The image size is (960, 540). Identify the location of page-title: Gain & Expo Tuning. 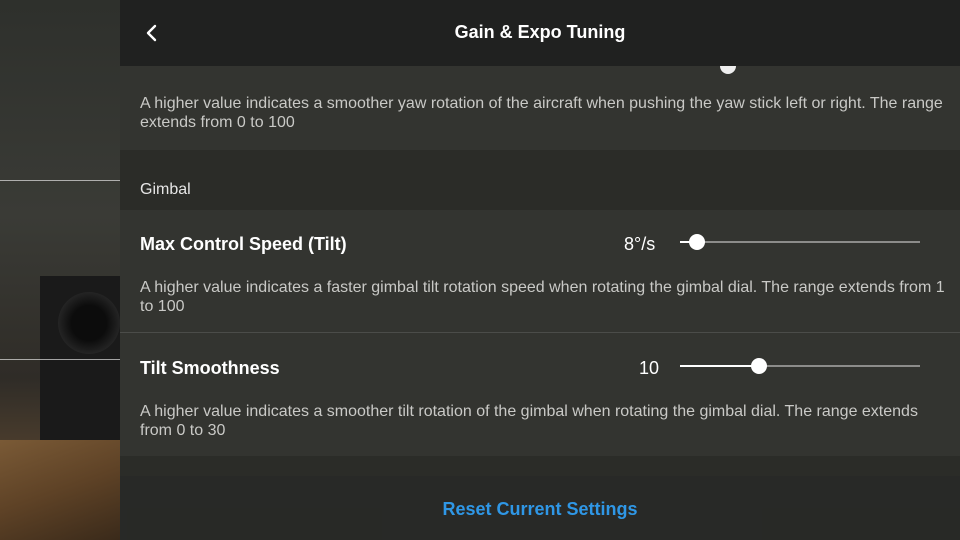
(540, 32).